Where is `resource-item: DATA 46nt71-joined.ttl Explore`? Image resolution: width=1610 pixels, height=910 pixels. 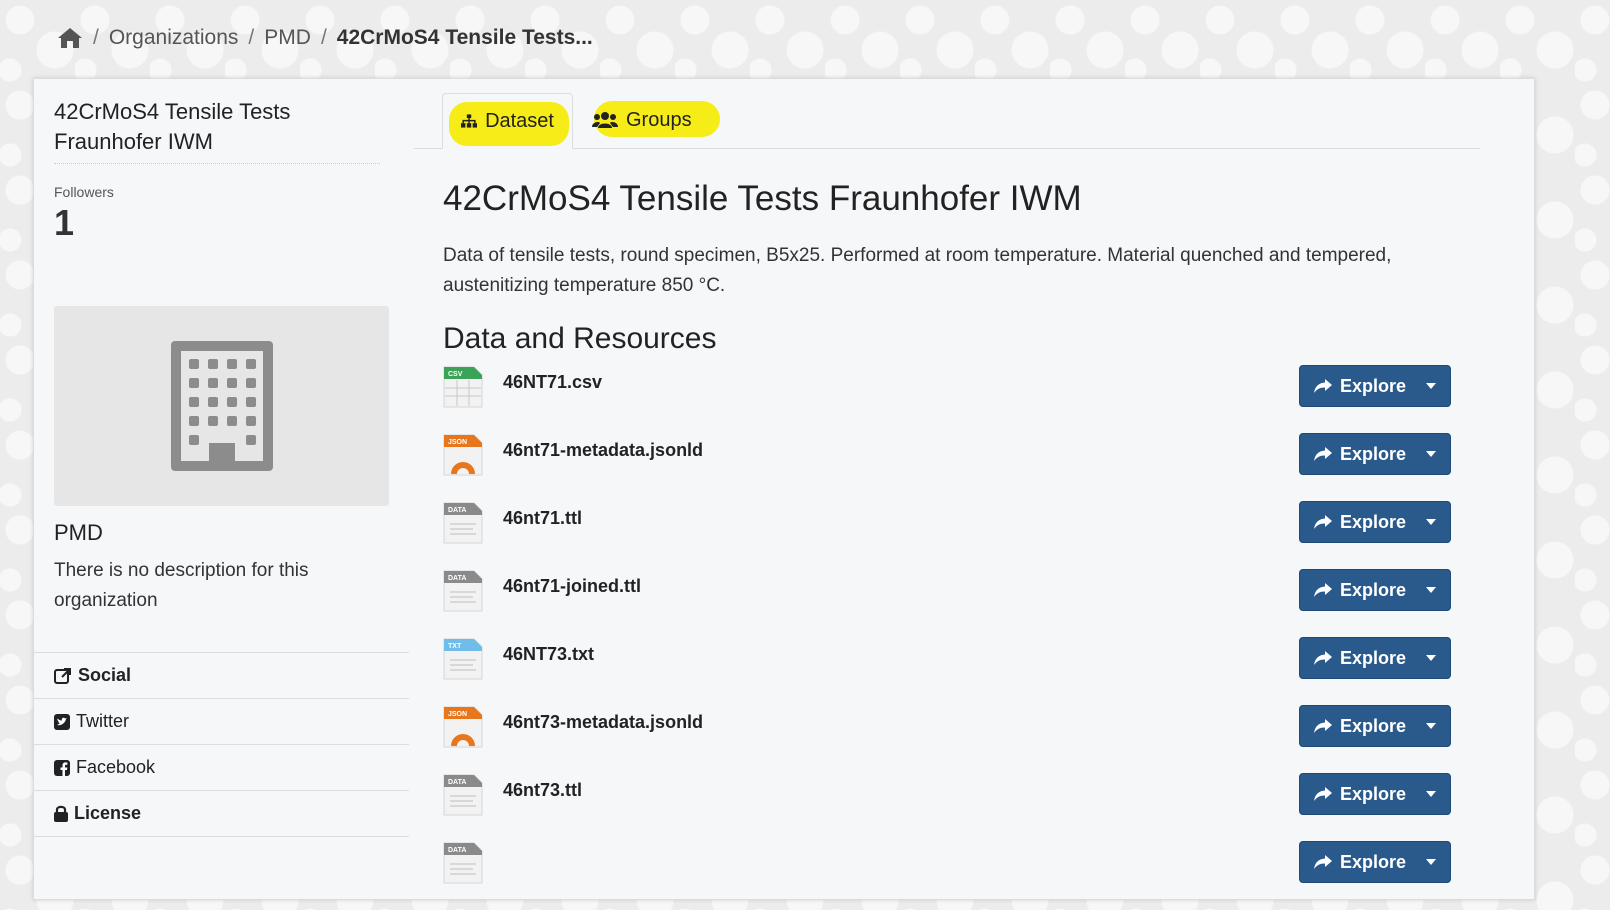
resource-item: DATA 46nt71-joined.ttl Explore is located at coordinates (947, 603).